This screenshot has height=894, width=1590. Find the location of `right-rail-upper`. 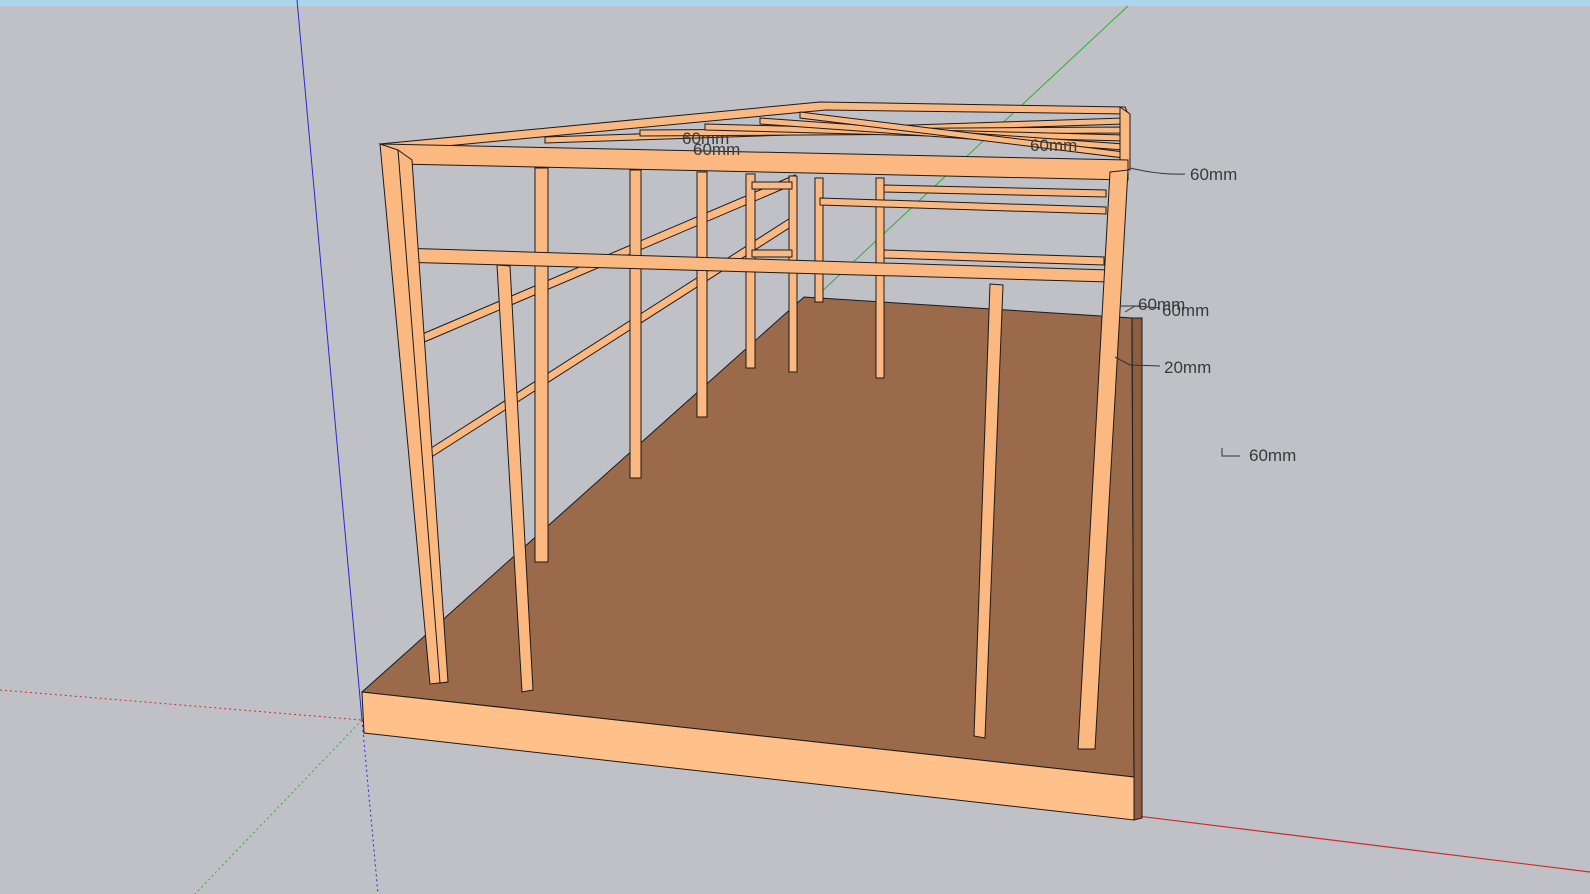

right-rail-upper is located at coordinates (963, 206).